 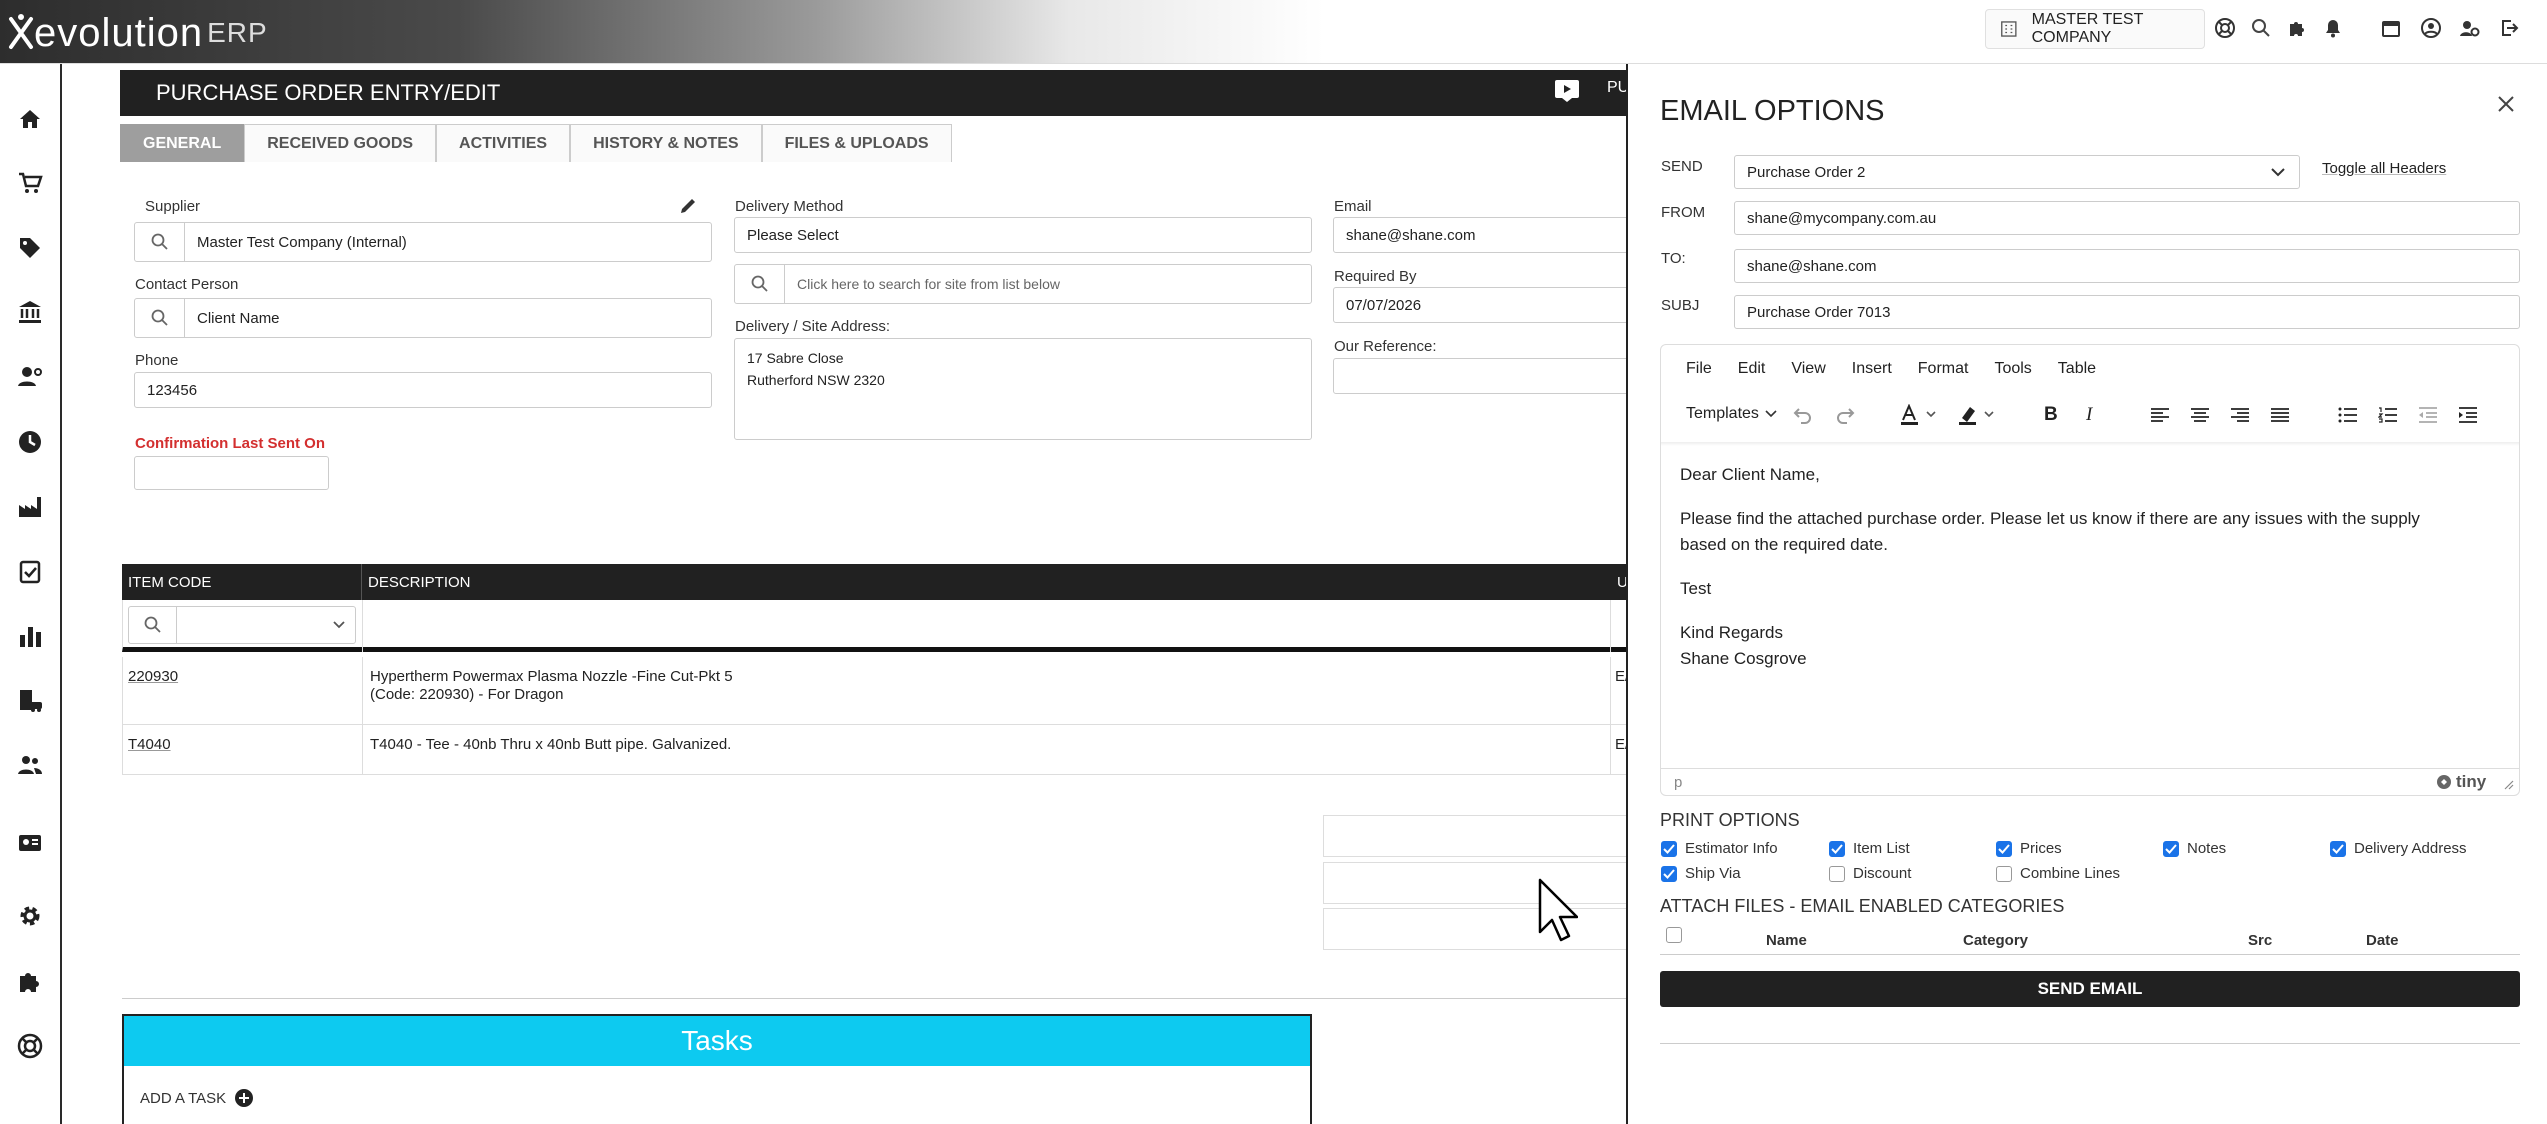 What do you see at coordinates (1674, 935) in the screenshot?
I see `select-all-files-checkbox` at bounding box center [1674, 935].